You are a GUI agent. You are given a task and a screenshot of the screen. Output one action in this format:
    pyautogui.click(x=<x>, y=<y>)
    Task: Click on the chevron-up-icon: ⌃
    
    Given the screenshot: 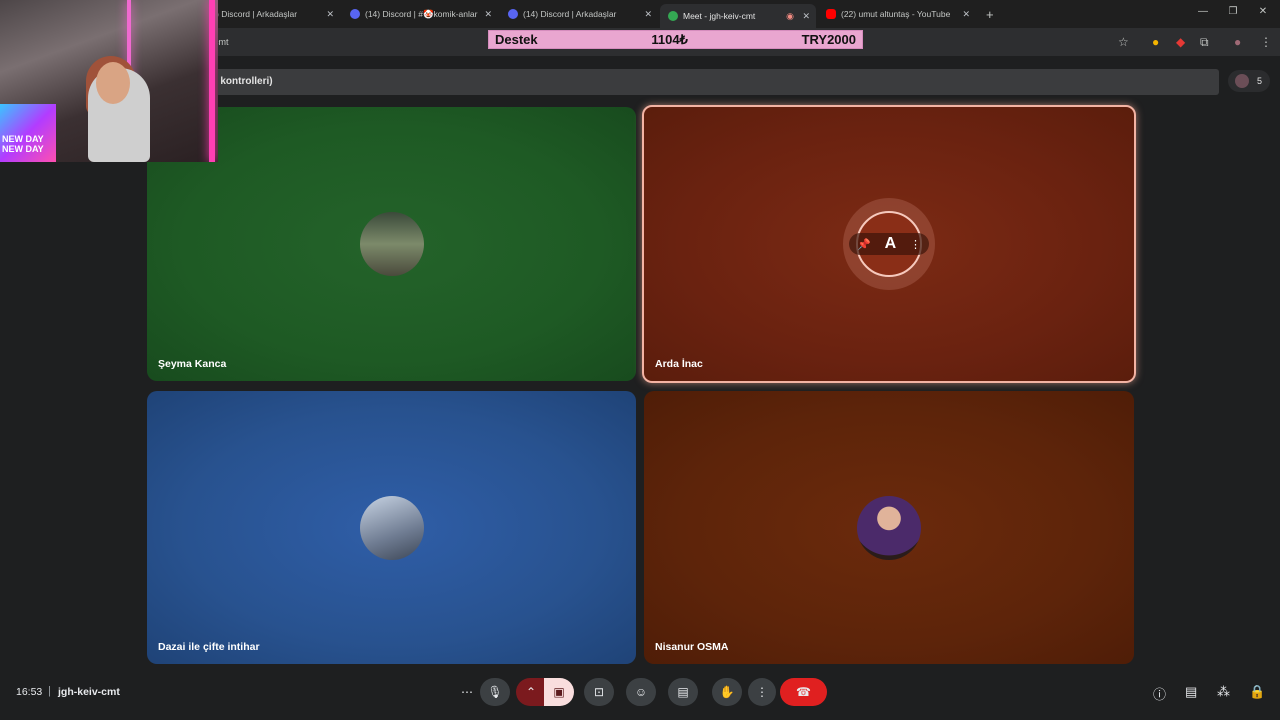 What is the action you would take?
    pyautogui.click(x=531, y=692)
    